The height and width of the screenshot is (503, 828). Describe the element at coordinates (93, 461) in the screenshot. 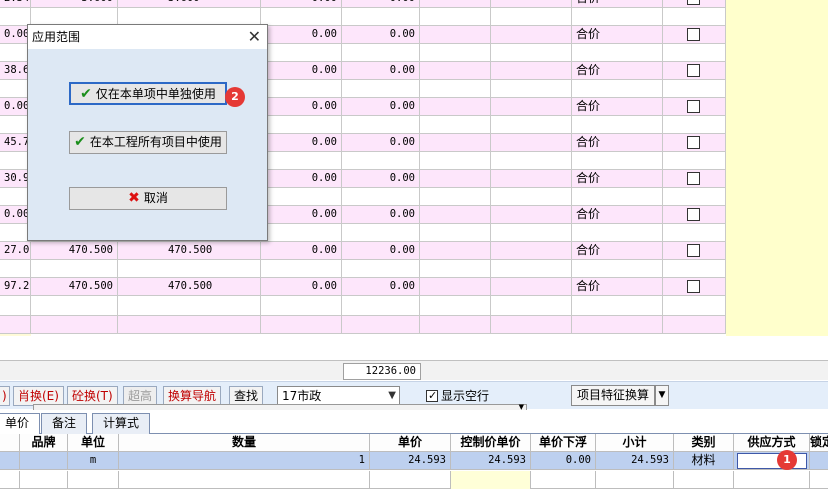

I see `cell-unit: m` at that location.